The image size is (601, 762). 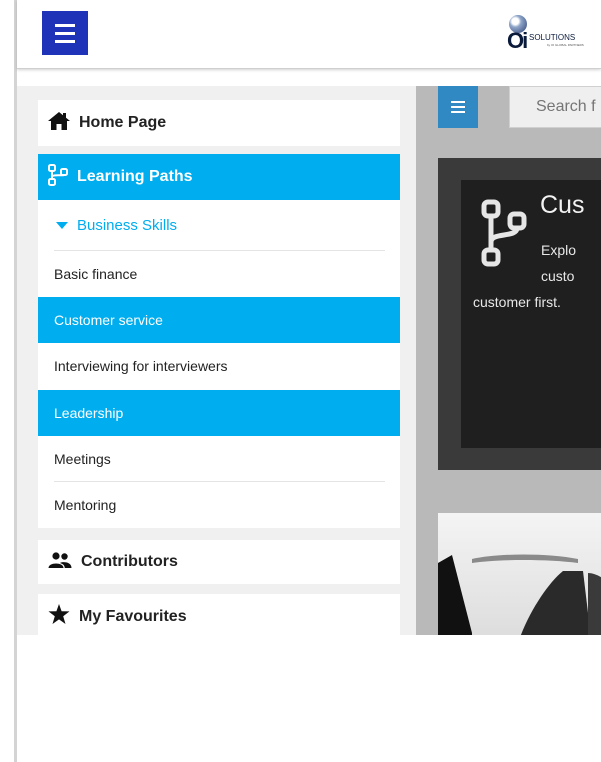 What do you see at coordinates (565, 45) in the screenshot?
I see `logo-tagline: by OI GLOBAL PARTNERS` at bounding box center [565, 45].